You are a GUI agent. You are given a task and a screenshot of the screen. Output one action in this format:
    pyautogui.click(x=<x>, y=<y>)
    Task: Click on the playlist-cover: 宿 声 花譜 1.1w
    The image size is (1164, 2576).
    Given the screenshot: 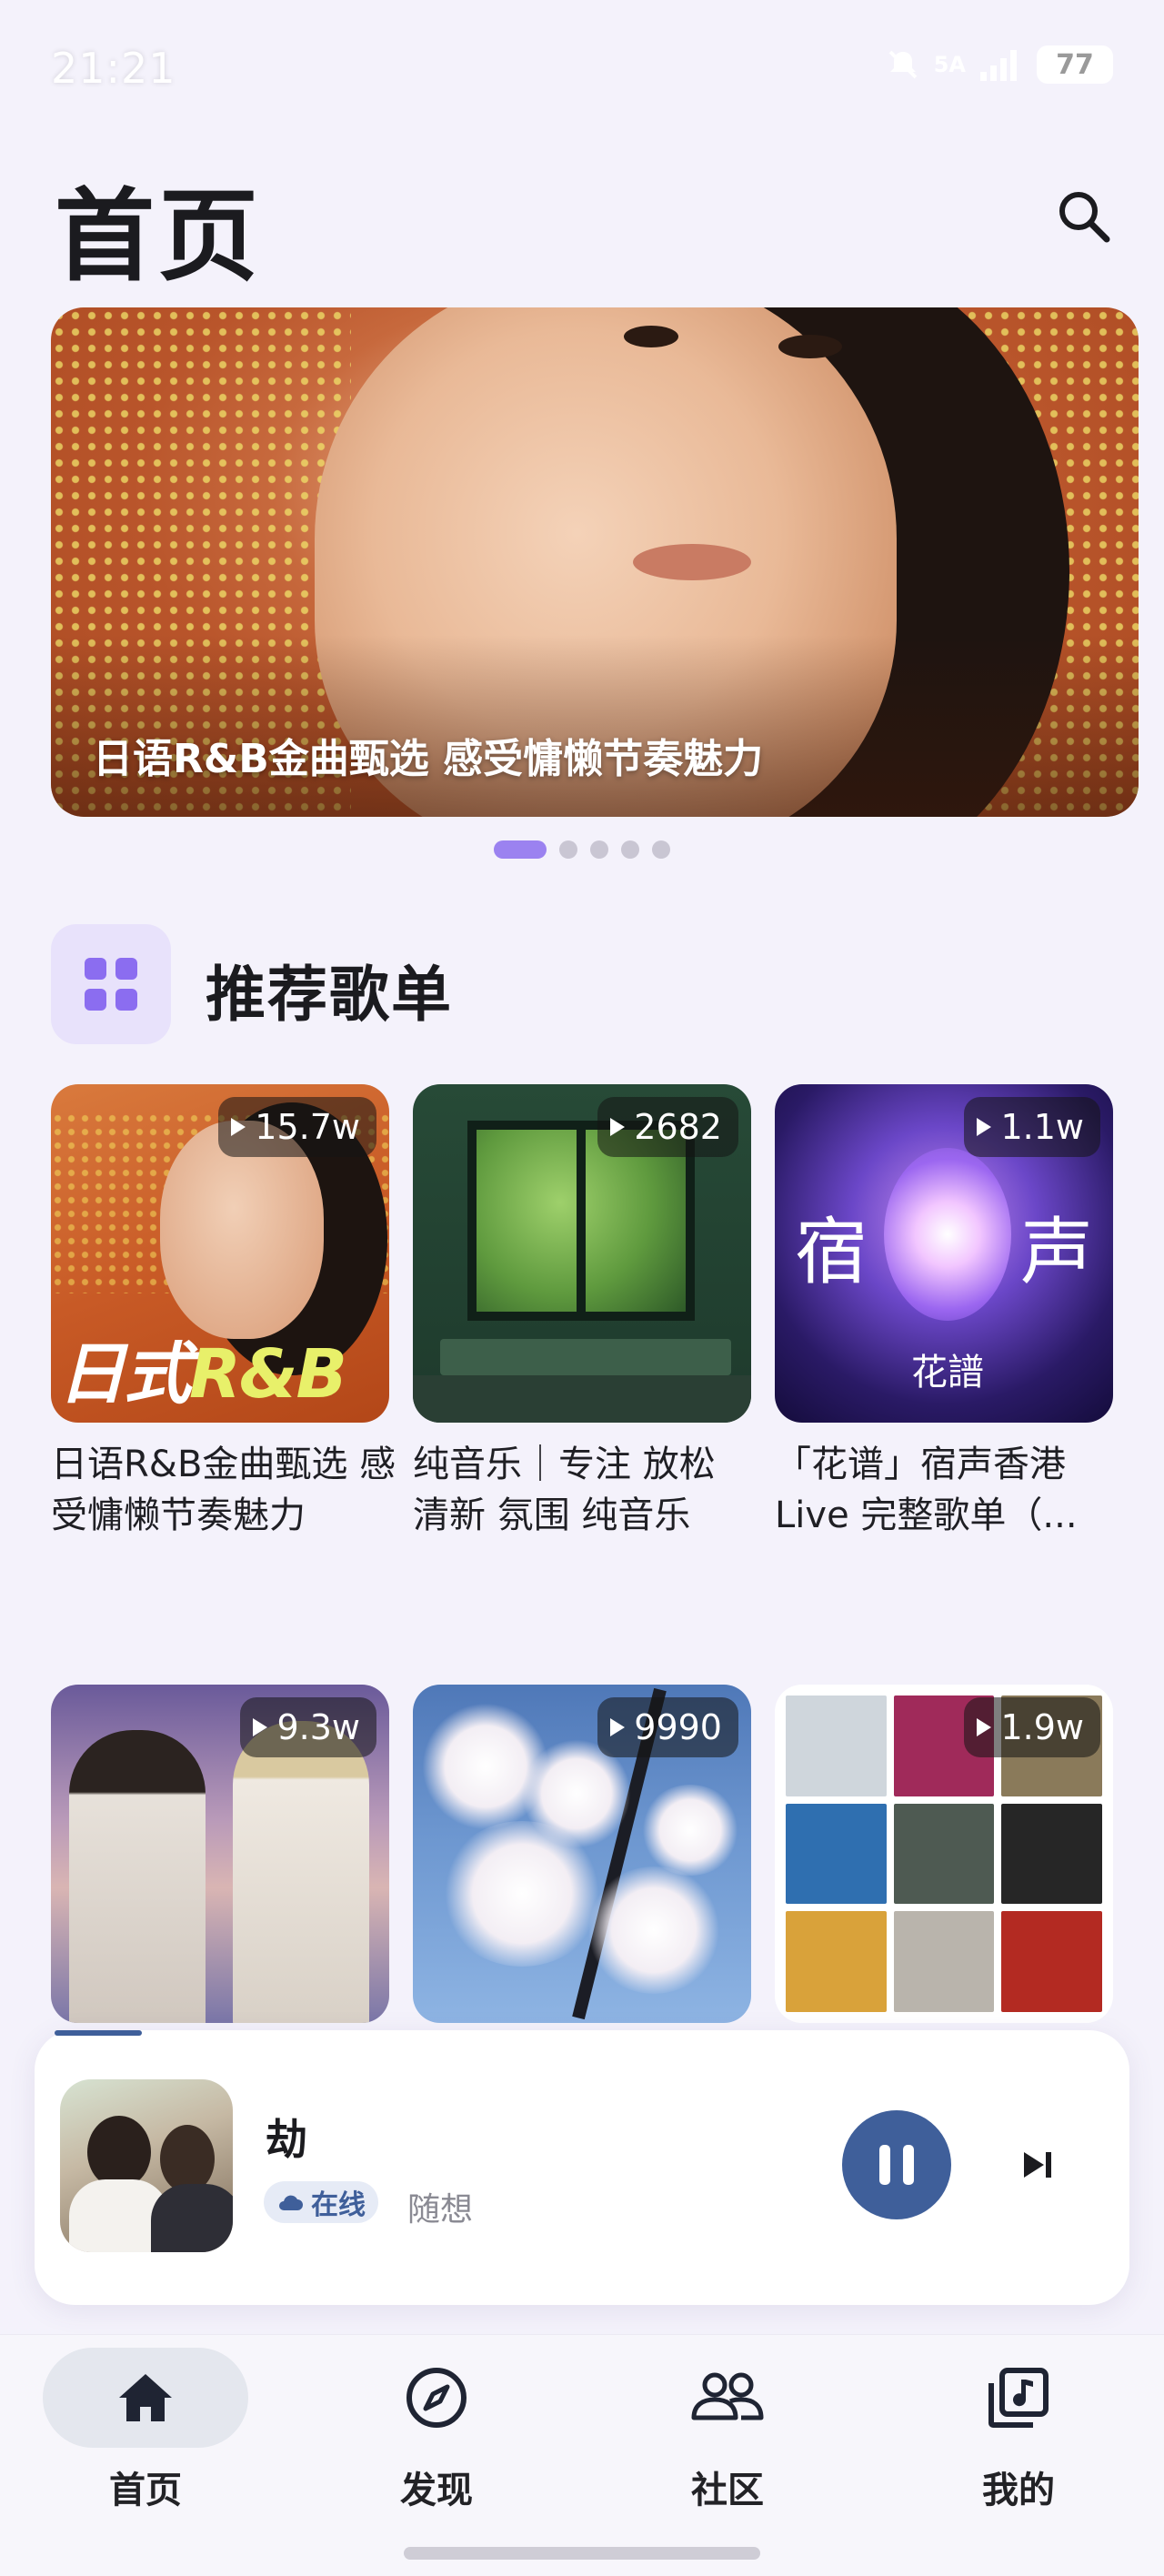 What is the action you would take?
    pyautogui.click(x=944, y=1253)
    